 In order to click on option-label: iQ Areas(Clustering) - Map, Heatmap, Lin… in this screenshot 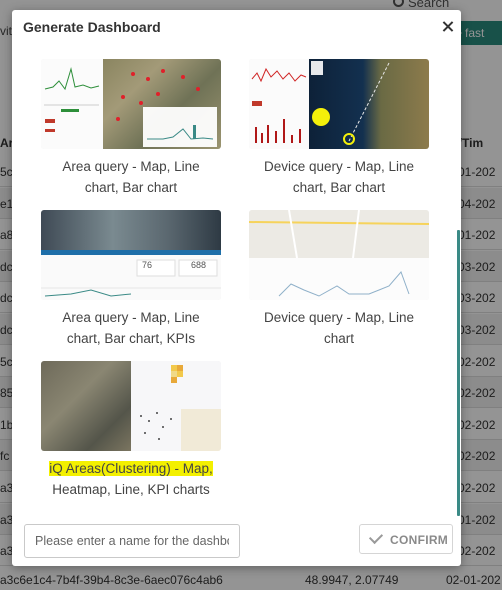, I will do `click(131, 479)`.